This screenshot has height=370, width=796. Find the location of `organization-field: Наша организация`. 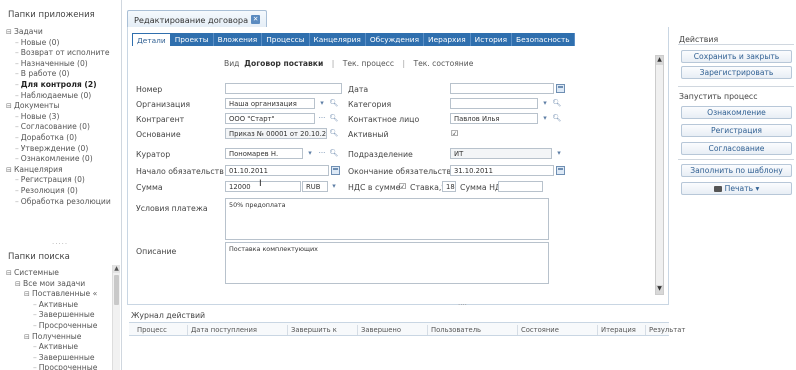

organization-field: Наша организация is located at coordinates (270, 103).